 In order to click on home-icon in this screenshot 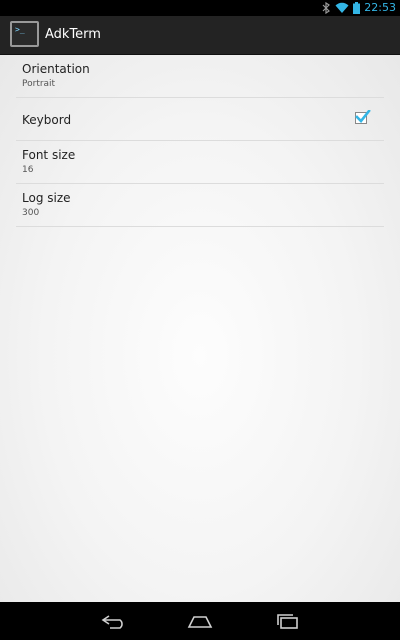, I will do `click(200, 621)`.